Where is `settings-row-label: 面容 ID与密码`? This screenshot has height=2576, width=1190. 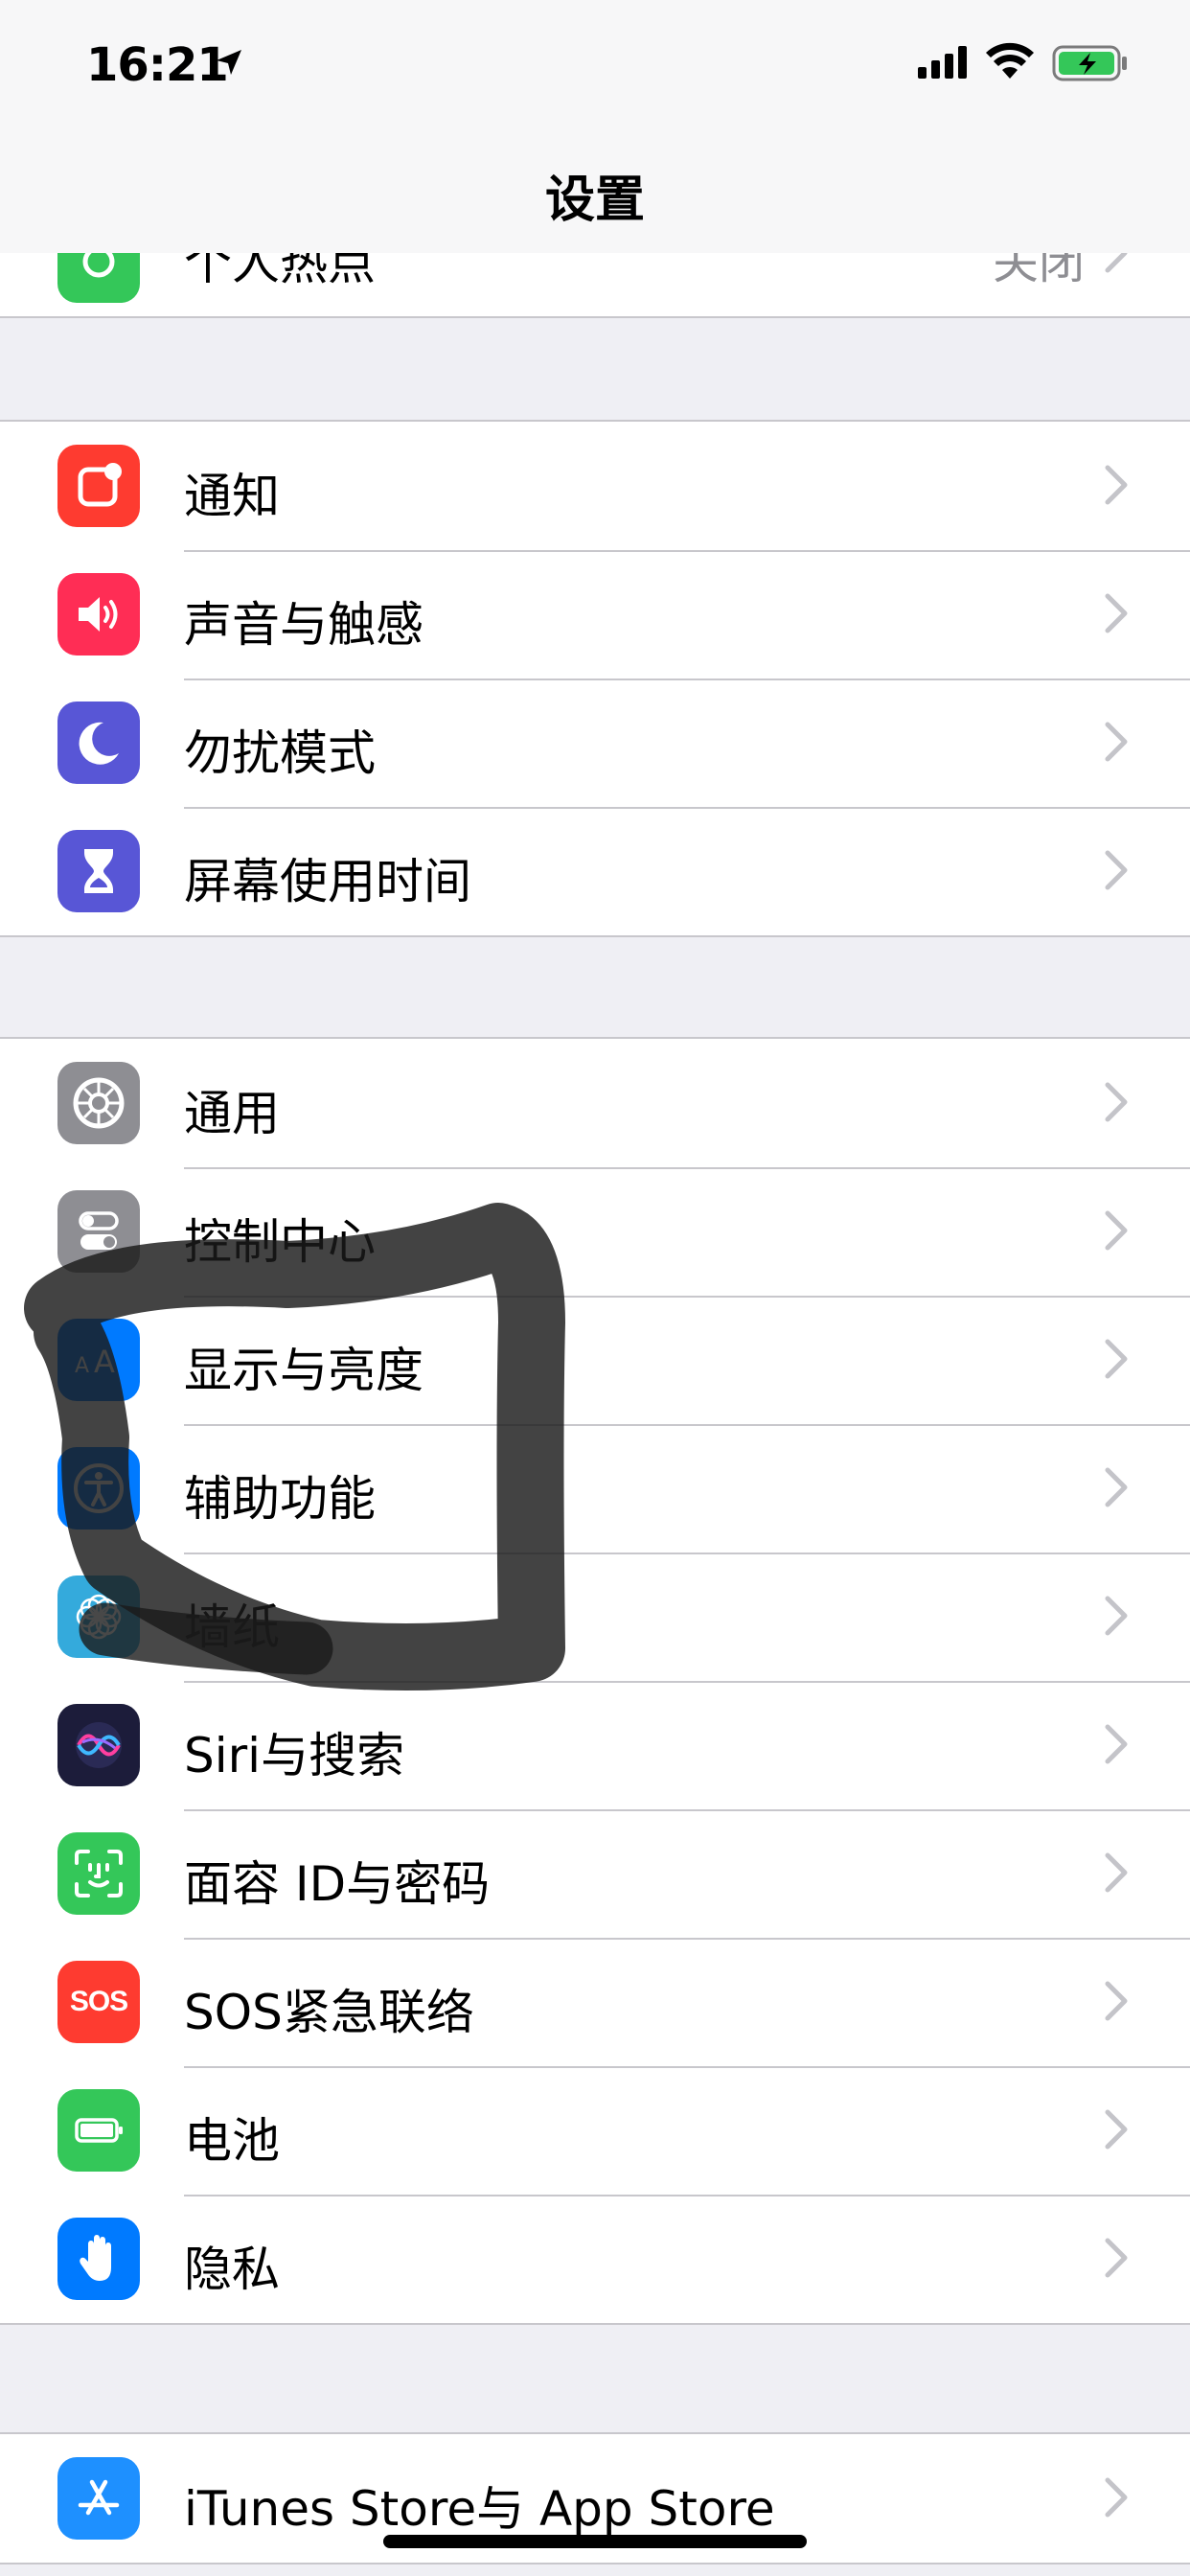 settings-row-label: 面容 ID与密码 is located at coordinates (338, 1884).